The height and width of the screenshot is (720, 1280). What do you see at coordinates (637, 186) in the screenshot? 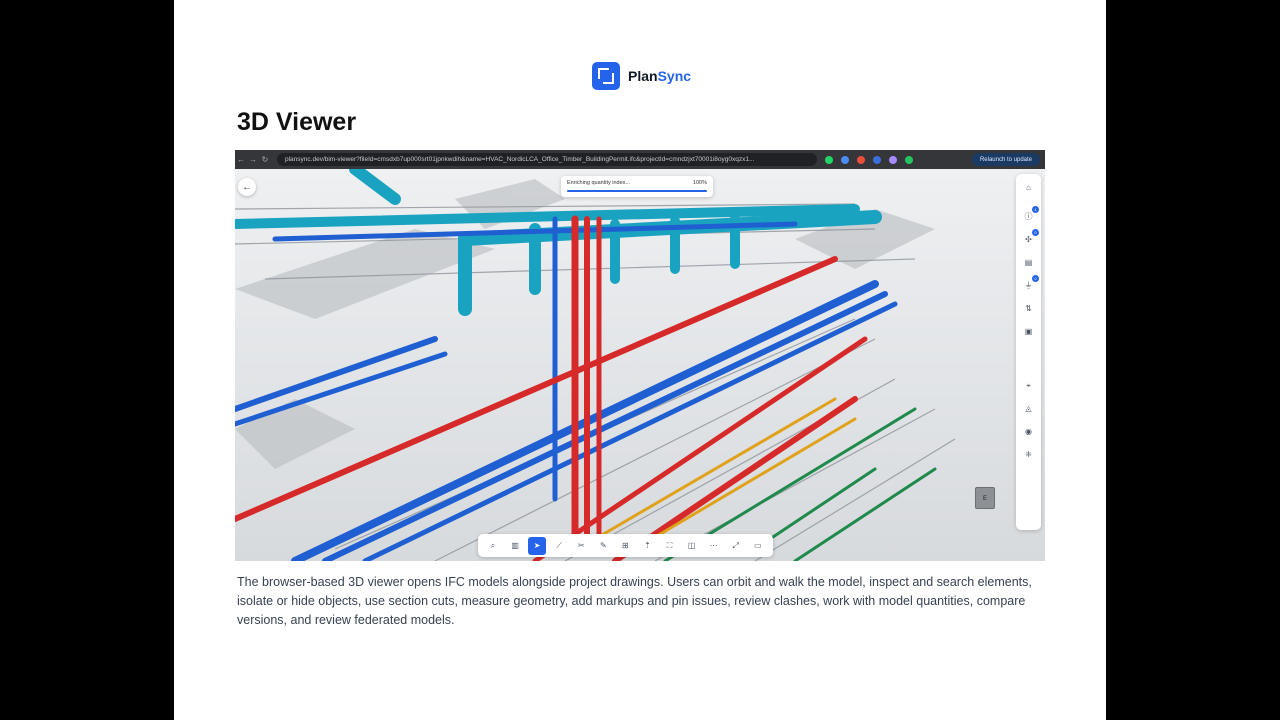
I see `progress-toast: Enriching quantity index... 100%` at bounding box center [637, 186].